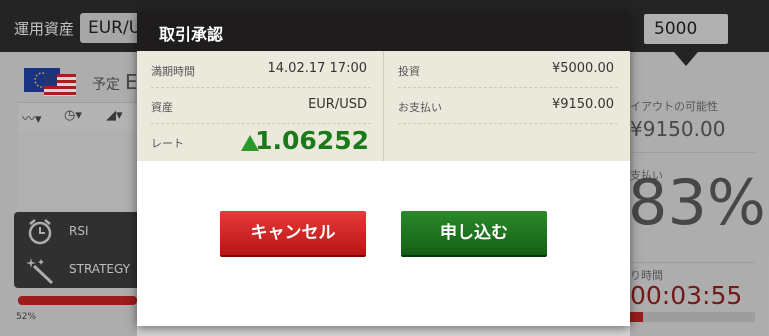 The image size is (769, 336). I want to click on detail-row-investment: 投資 ¥5000.00, so click(508, 69).